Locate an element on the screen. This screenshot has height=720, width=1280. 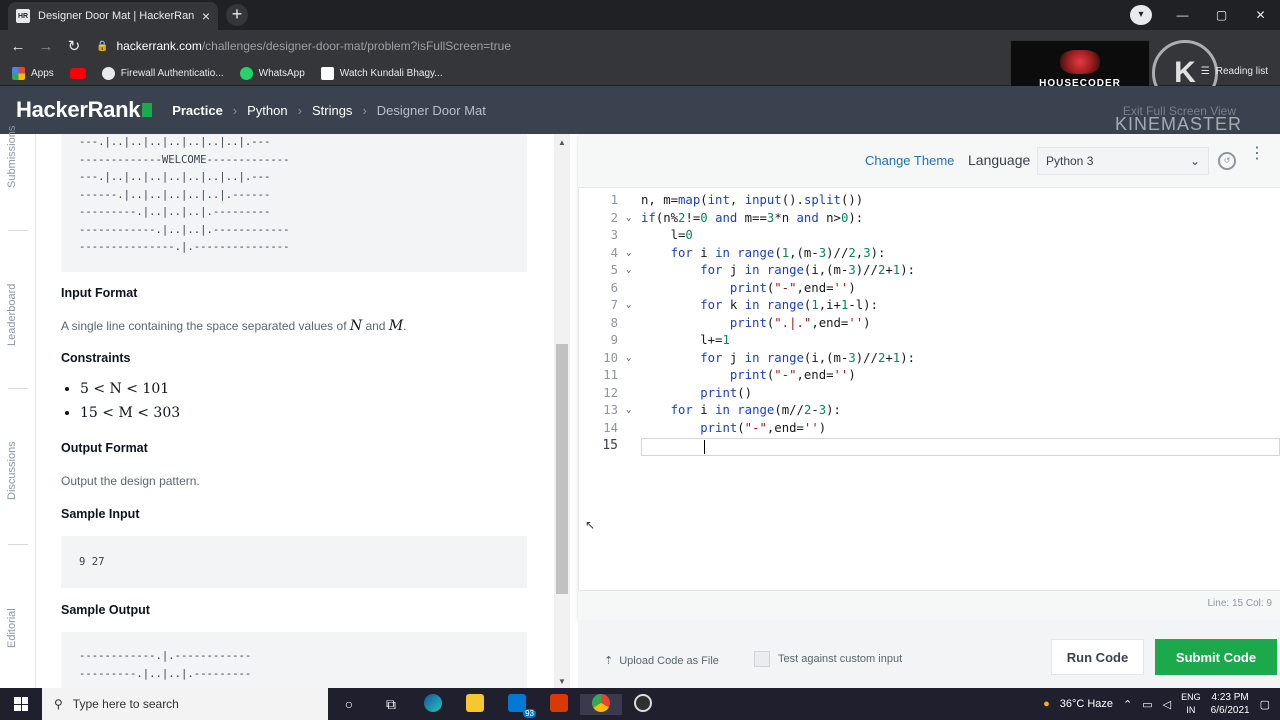
start-button is located at coordinates (21, 704).